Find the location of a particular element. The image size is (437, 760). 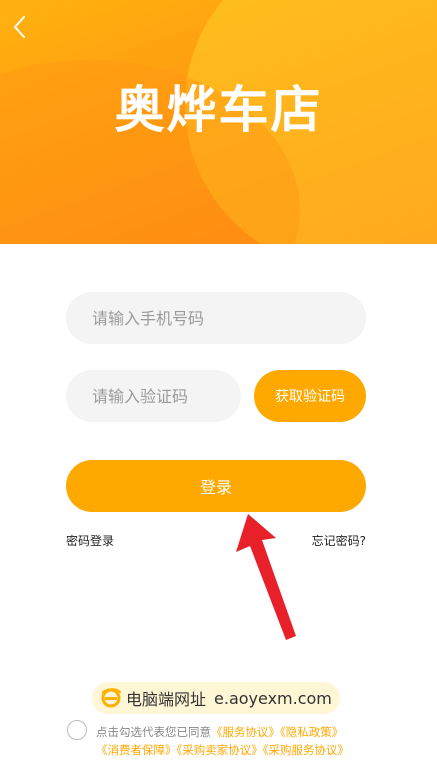

seller-agreement-link: 《采购卖家协议》 is located at coordinates (220, 750).